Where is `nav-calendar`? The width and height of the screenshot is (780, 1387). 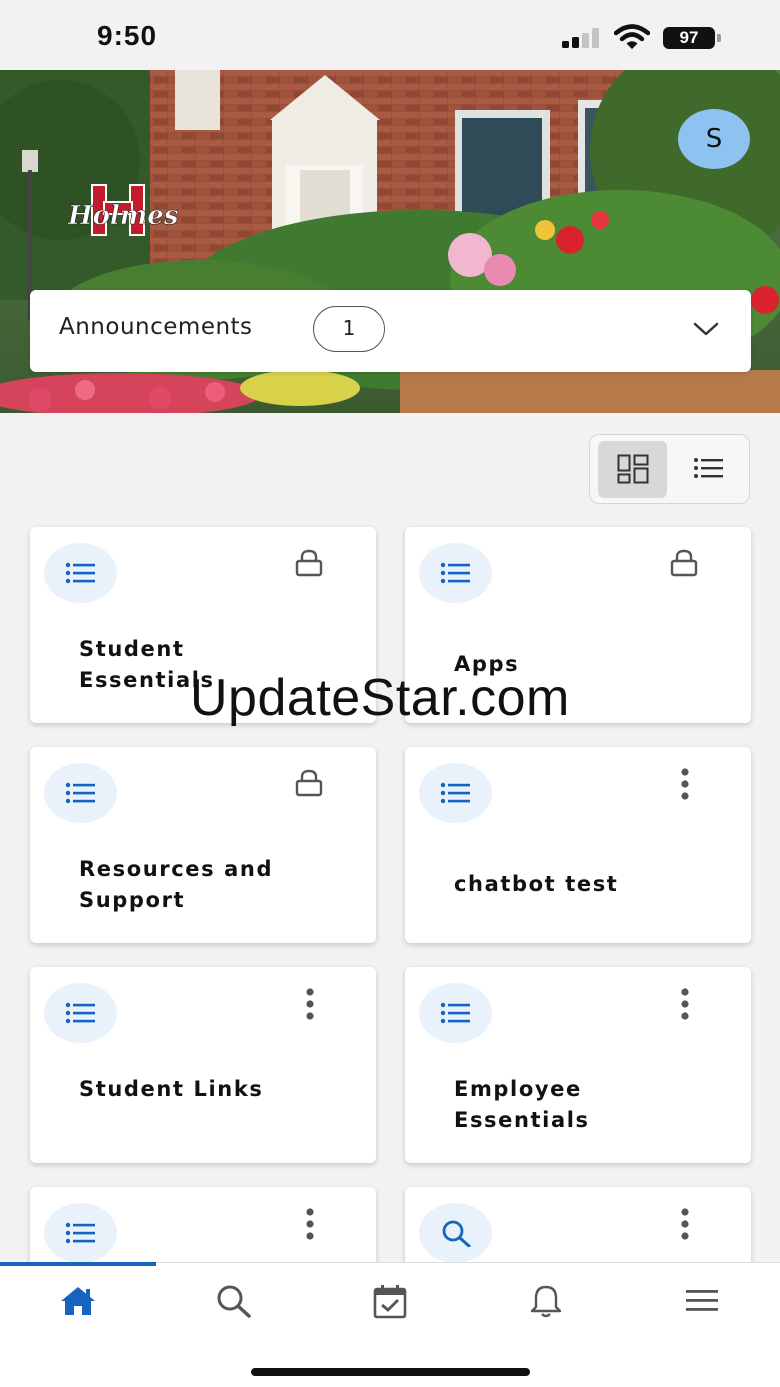 nav-calendar is located at coordinates (390, 1303).